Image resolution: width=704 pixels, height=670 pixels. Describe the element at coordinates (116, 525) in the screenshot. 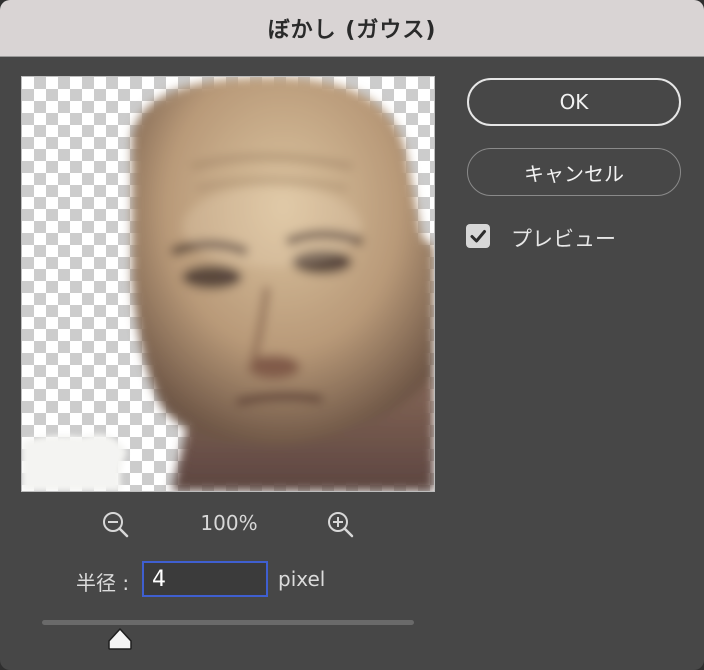

I see `zoom-out-icon` at that location.